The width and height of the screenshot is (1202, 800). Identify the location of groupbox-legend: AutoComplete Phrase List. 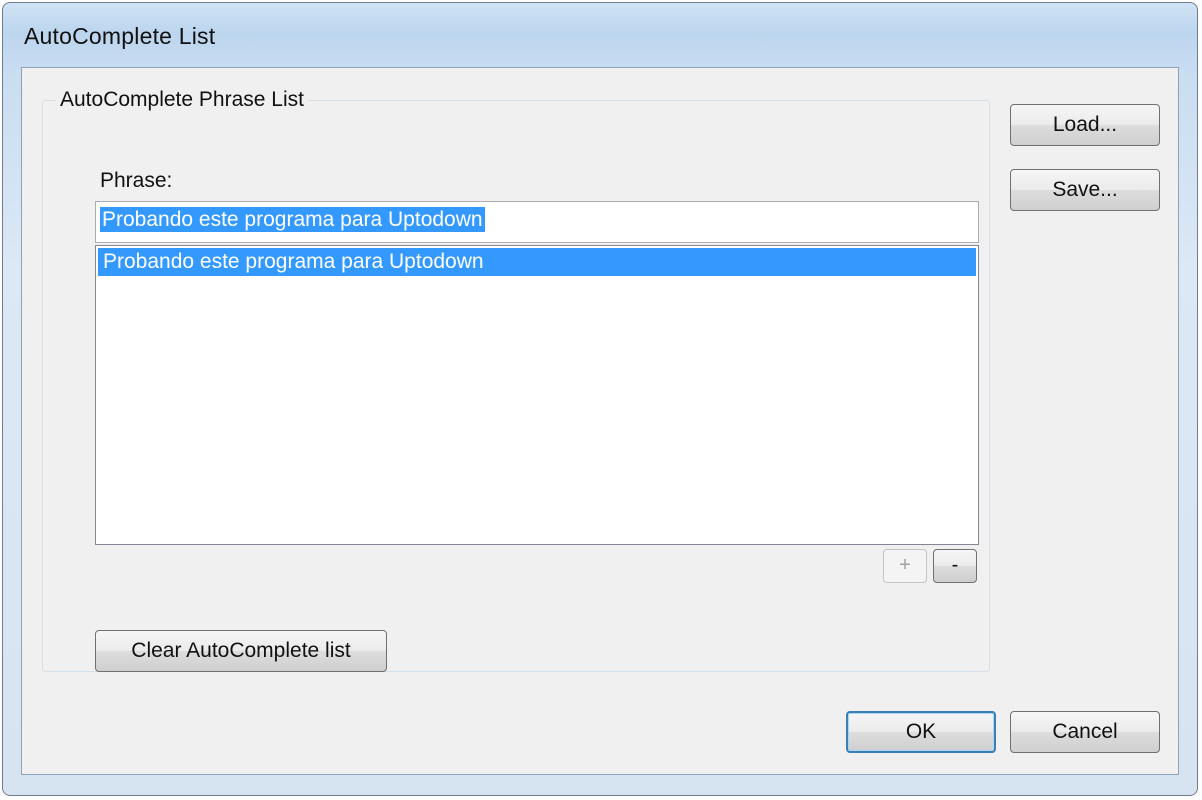
(182, 100).